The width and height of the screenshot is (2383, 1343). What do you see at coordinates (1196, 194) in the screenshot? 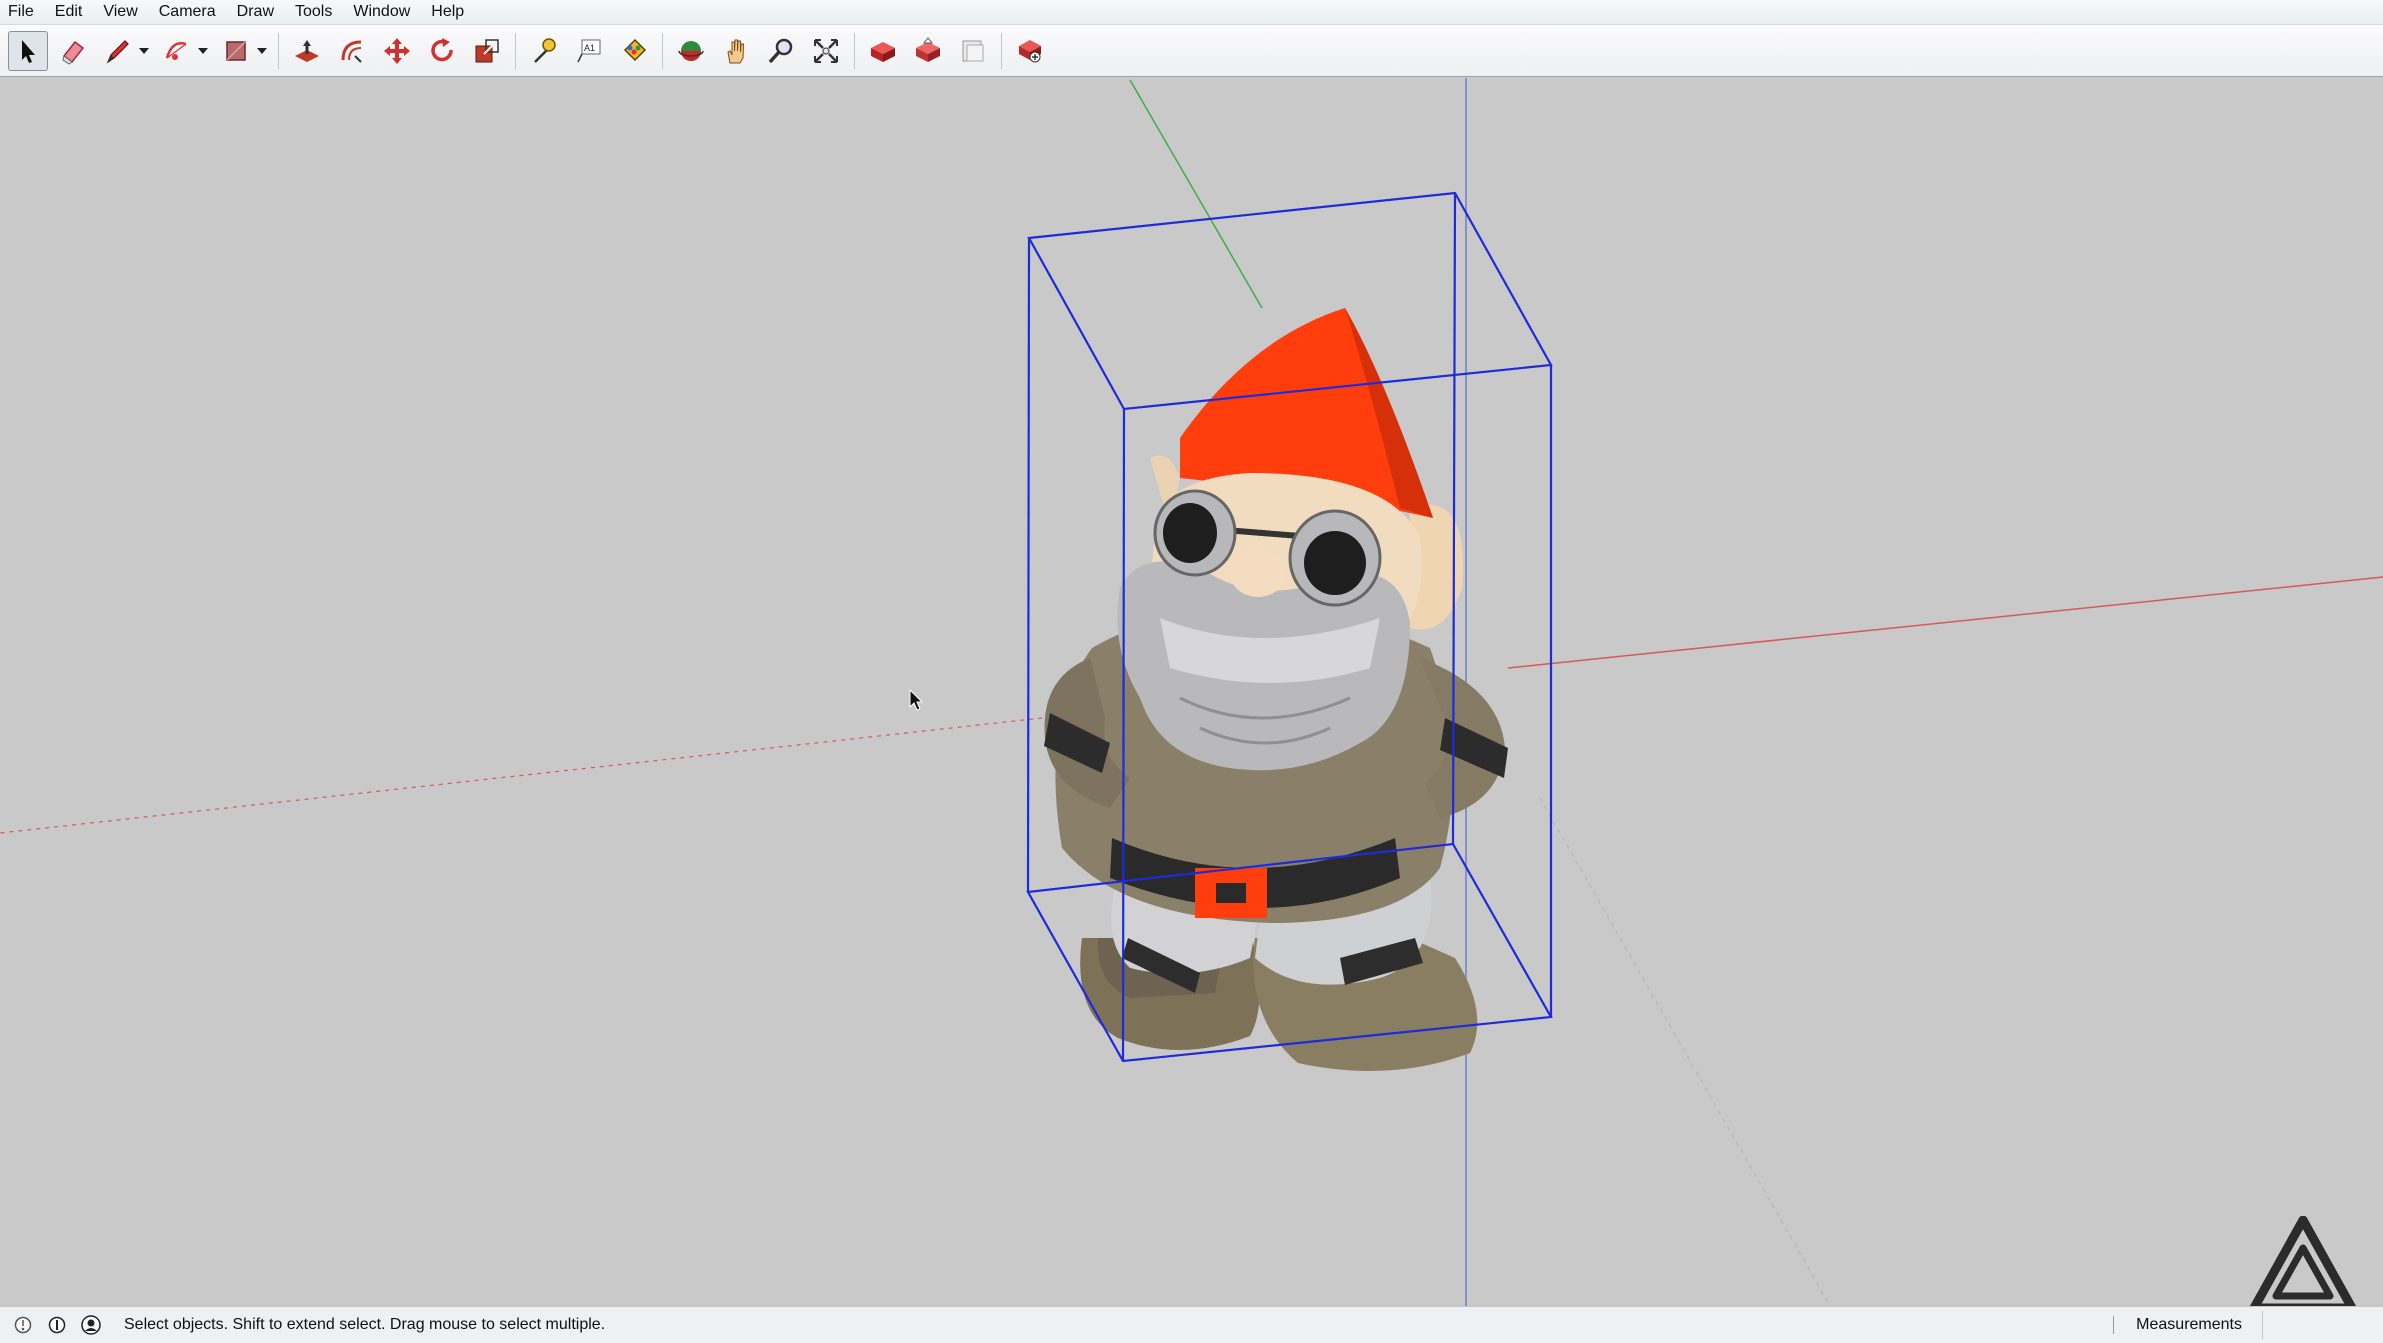
I see `green-axis-positive` at bounding box center [1196, 194].